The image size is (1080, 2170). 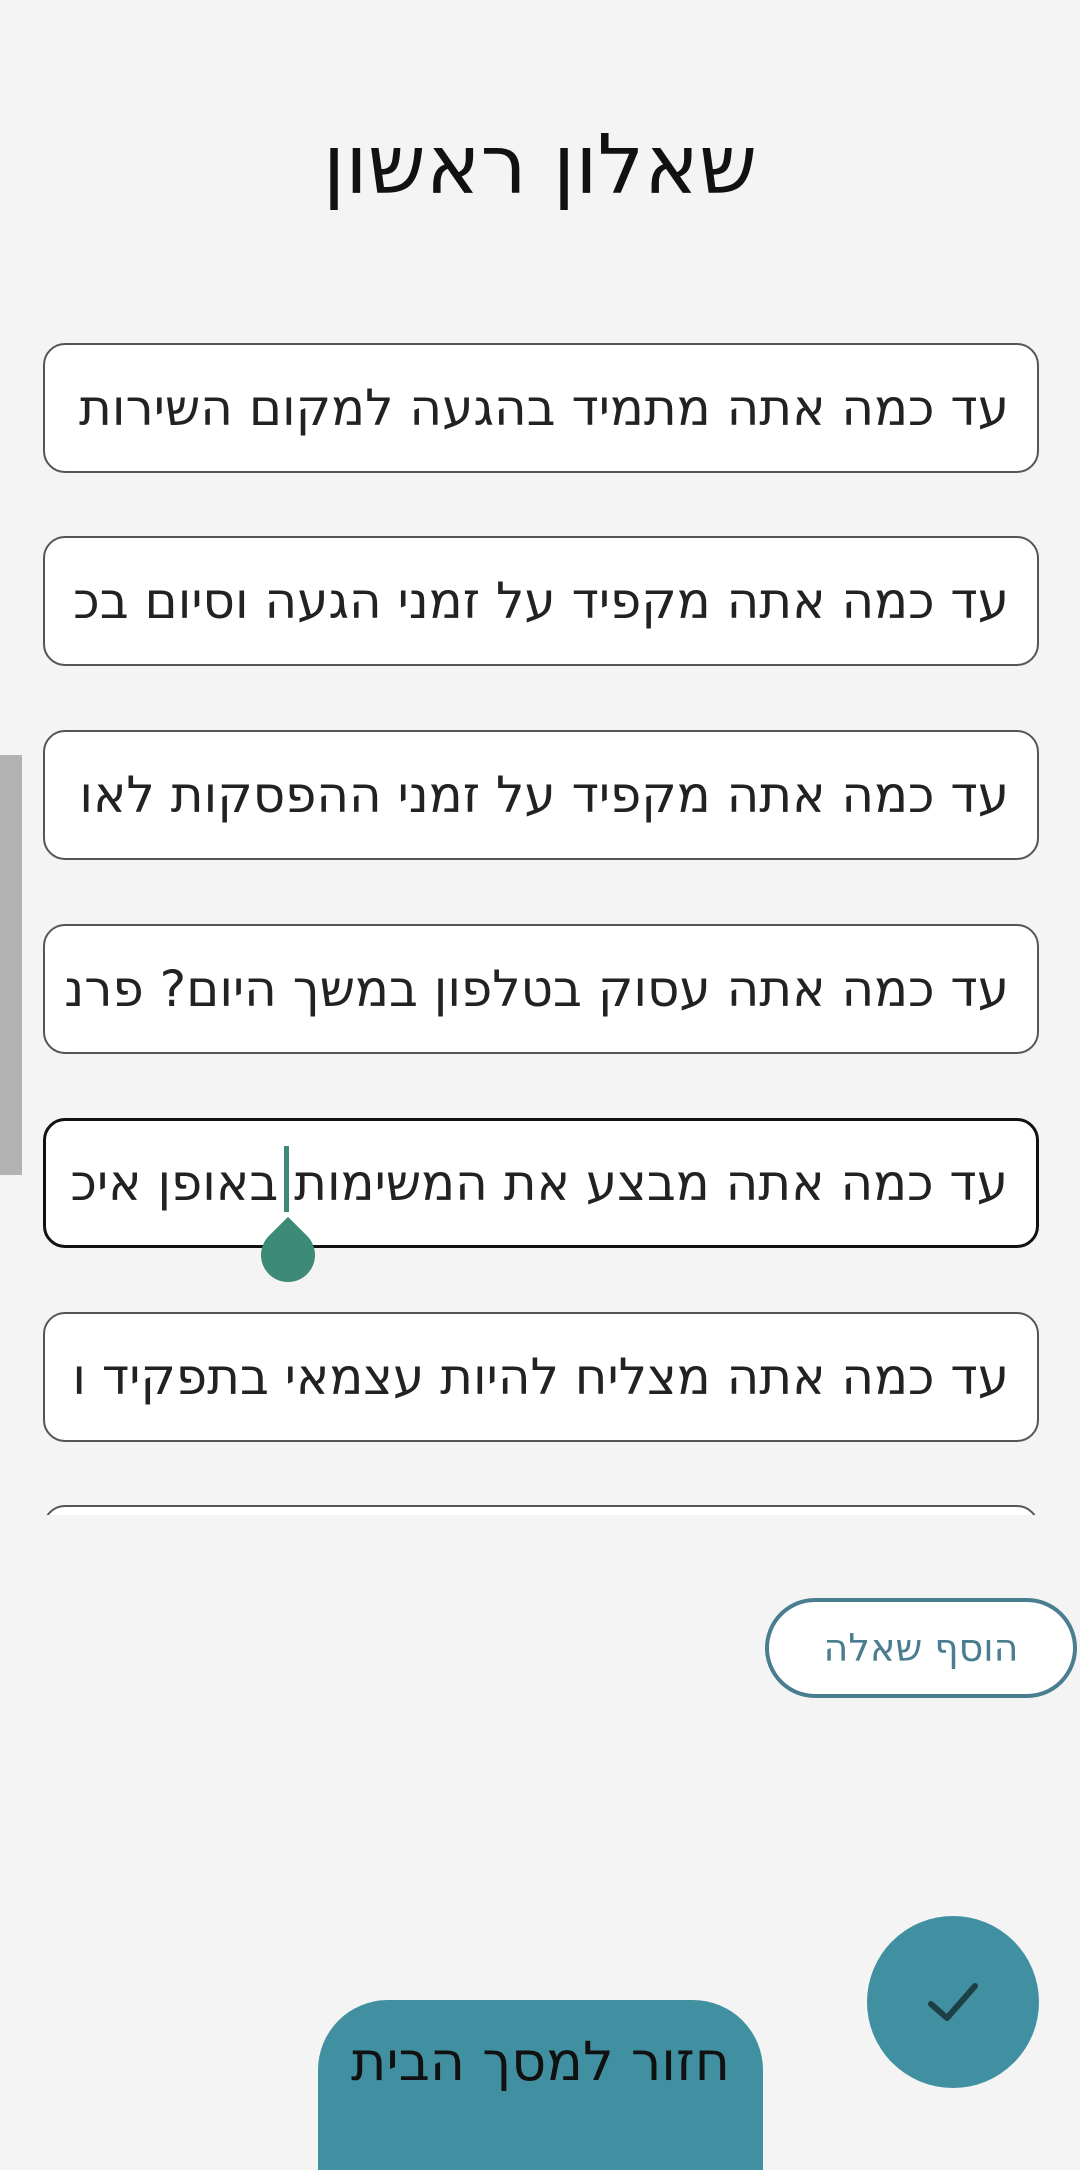 I want to click on question-field-5: עד כמה אתה מבצע את המשימות באופן איכ, so click(x=541, y=1183).